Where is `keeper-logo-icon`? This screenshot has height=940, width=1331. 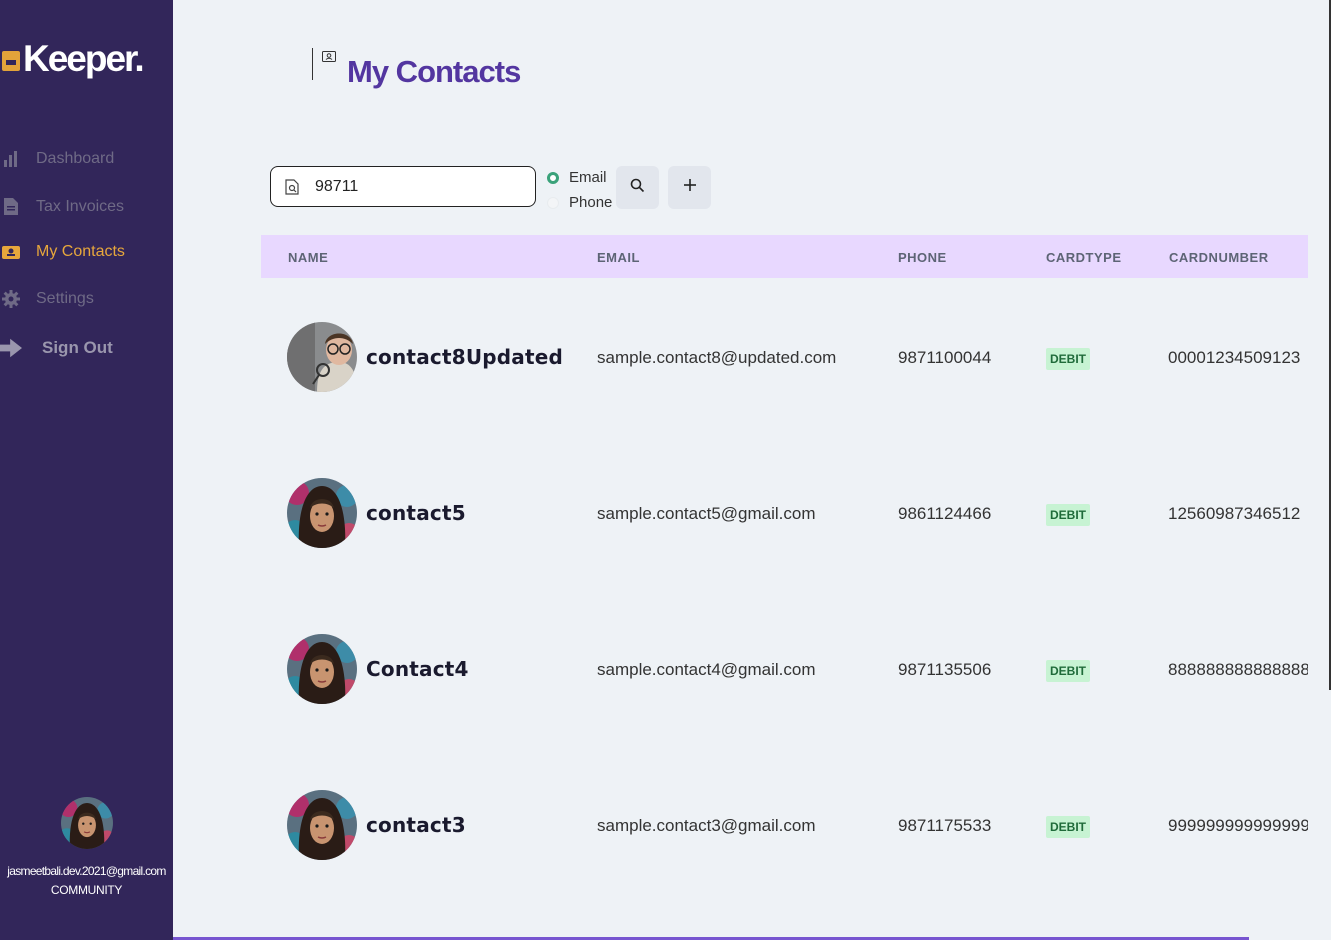 keeper-logo-icon is located at coordinates (11, 61).